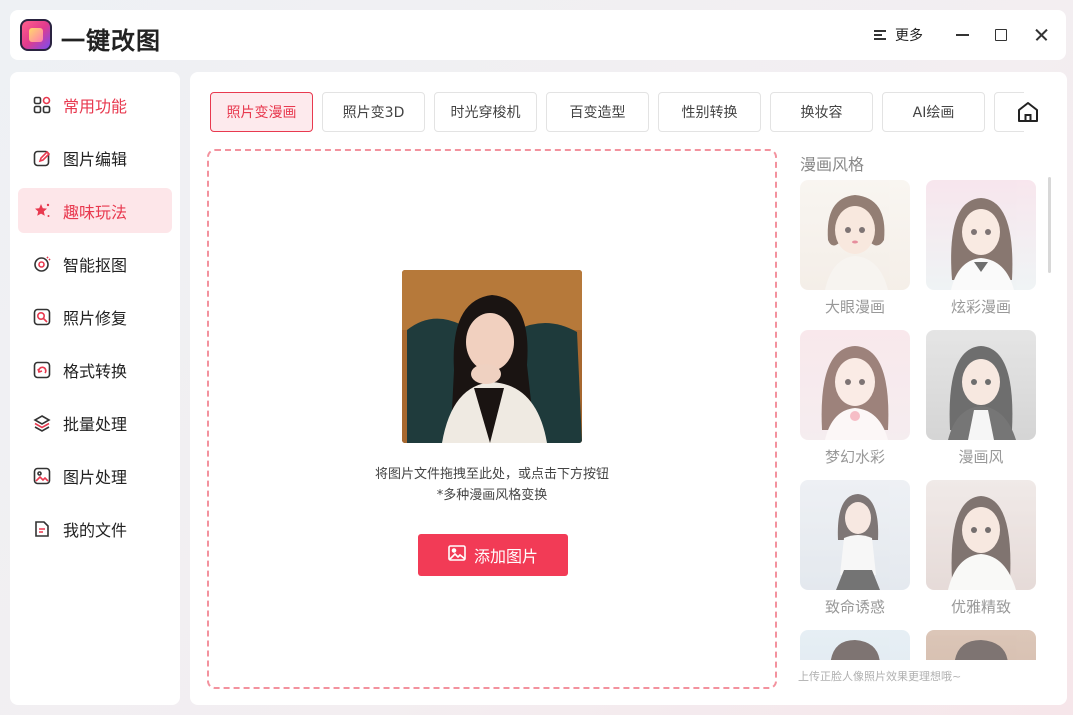 This screenshot has height=715, width=1073. I want to click on app-logo, so click(36, 35).